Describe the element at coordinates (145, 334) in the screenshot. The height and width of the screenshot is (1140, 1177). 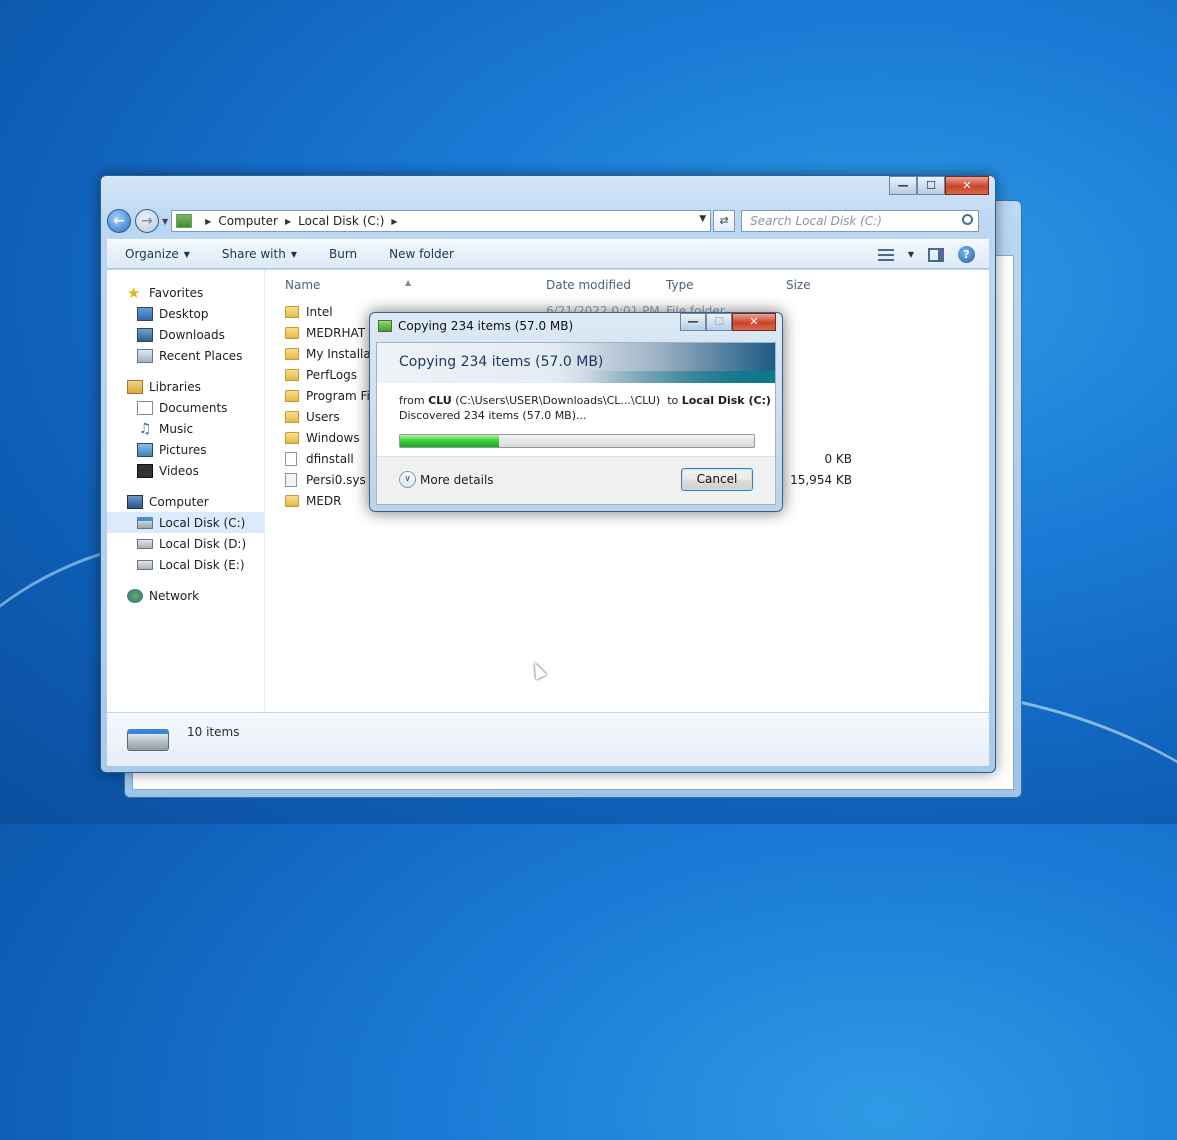
I see `downloads-icon` at that location.